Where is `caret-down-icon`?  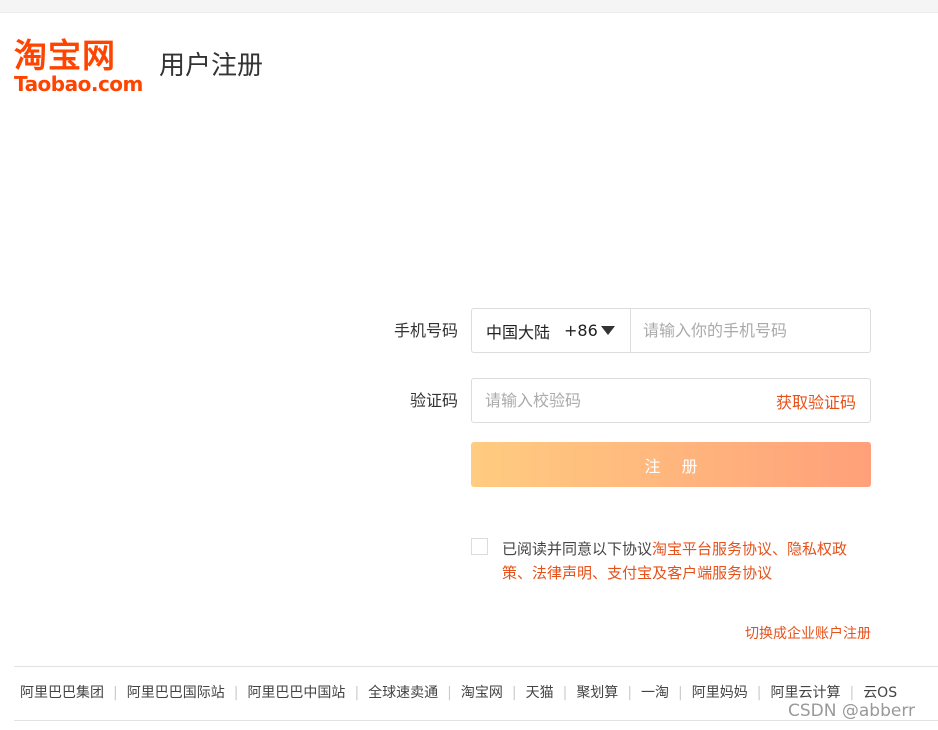 caret-down-icon is located at coordinates (607, 330).